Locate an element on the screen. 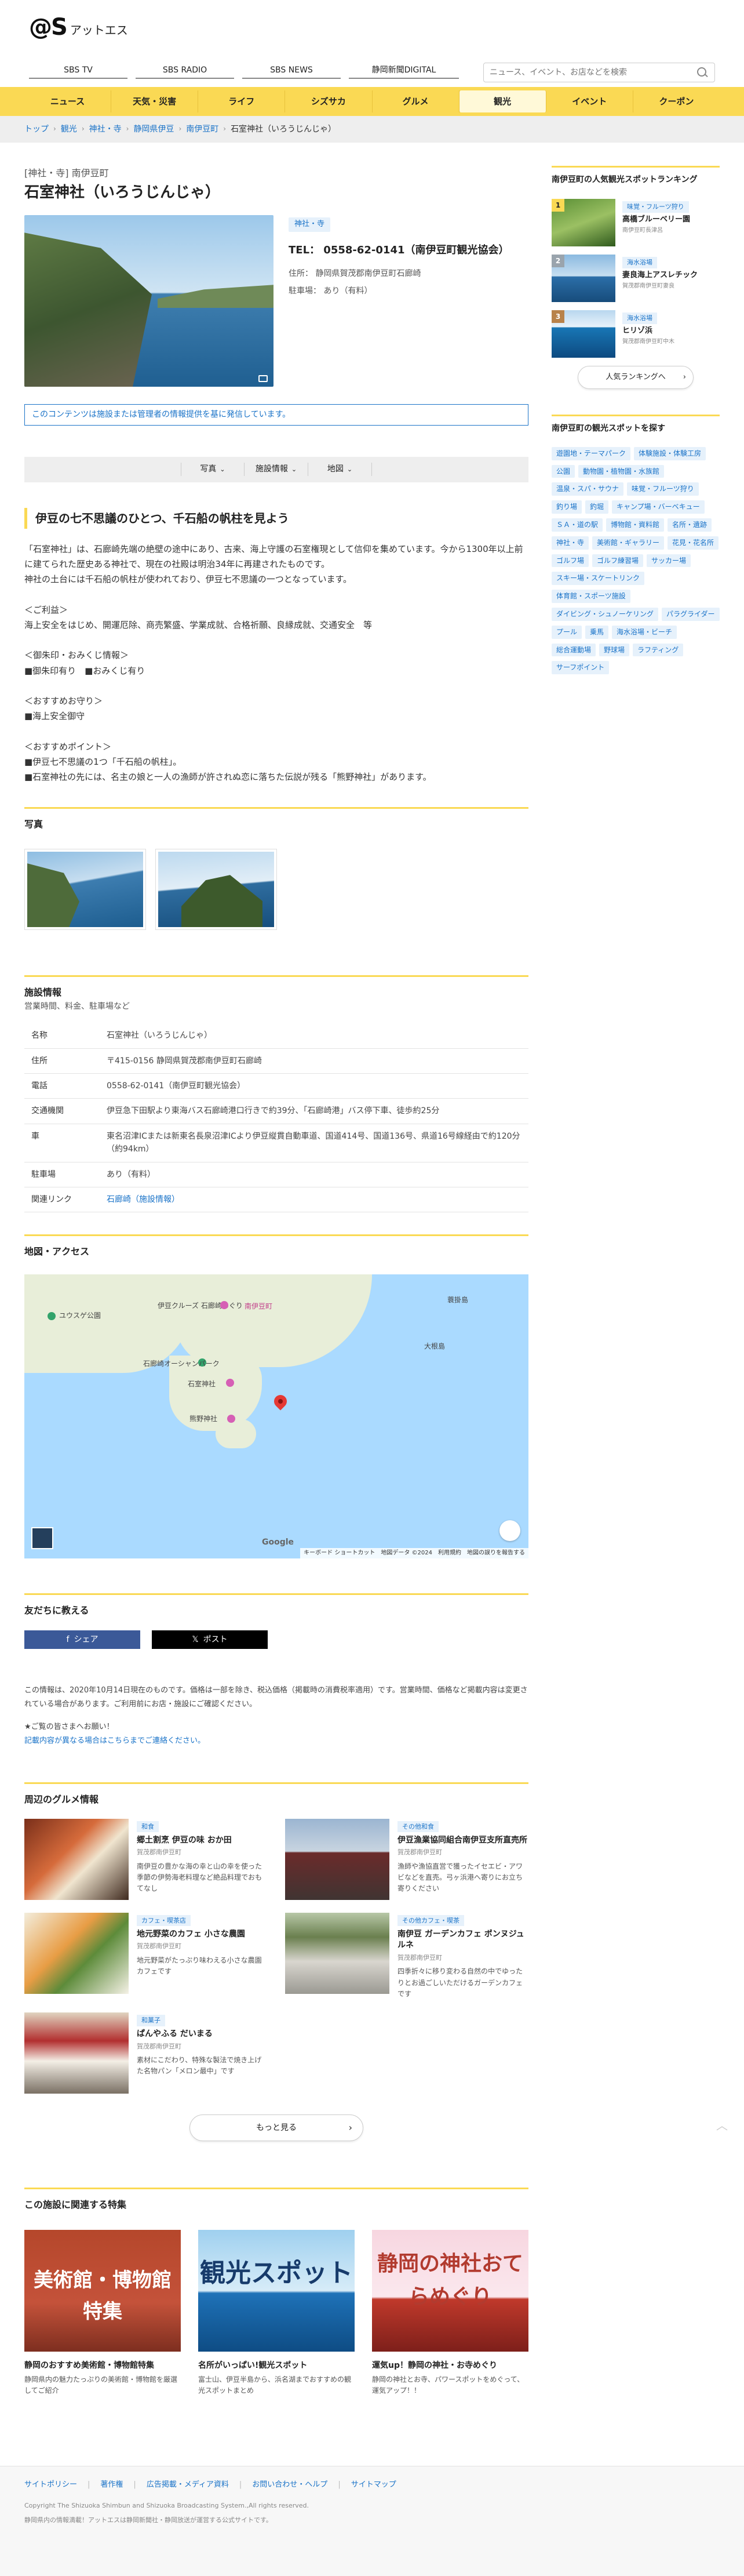  map-terms-link: 利用規約 is located at coordinates (449, 1553).